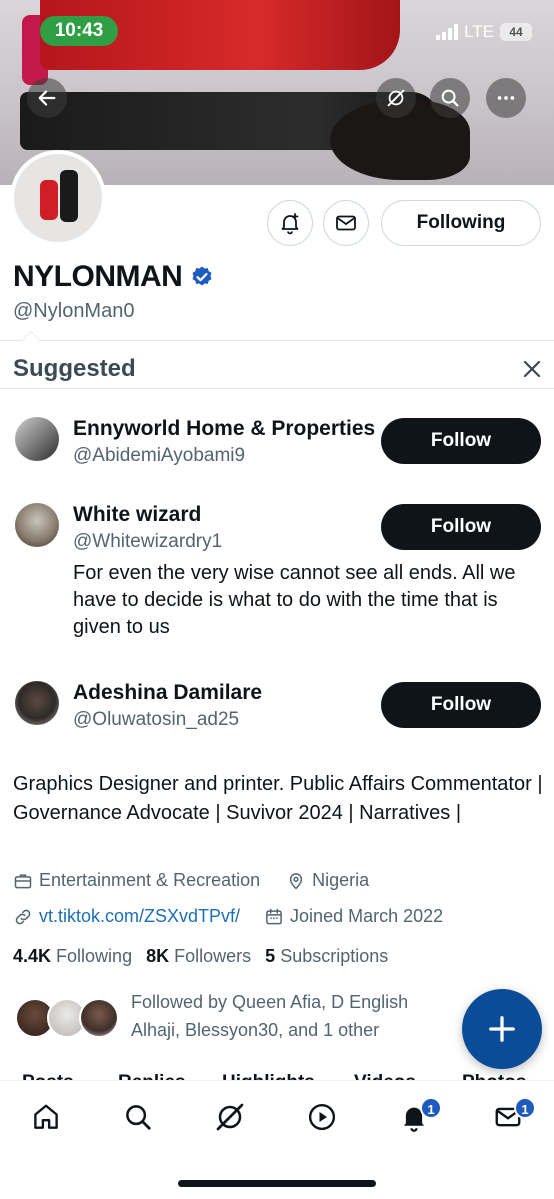  I want to click on messages-badge: 1, so click(525, 1108).